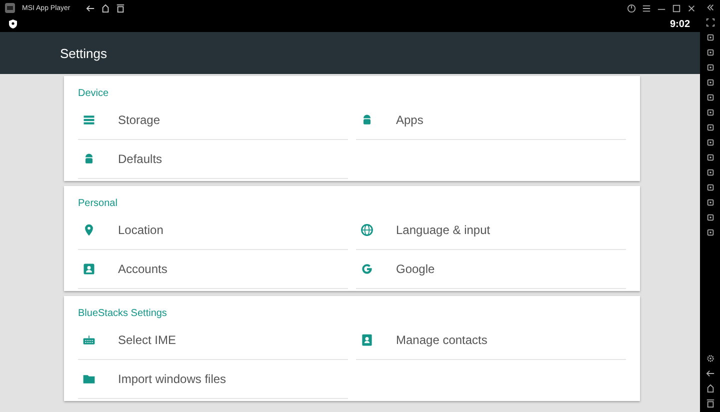 This screenshot has width=720, height=412. What do you see at coordinates (123, 313) in the screenshot?
I see `section-title: BlueStacks Settings` at bounding box center [123, 313].